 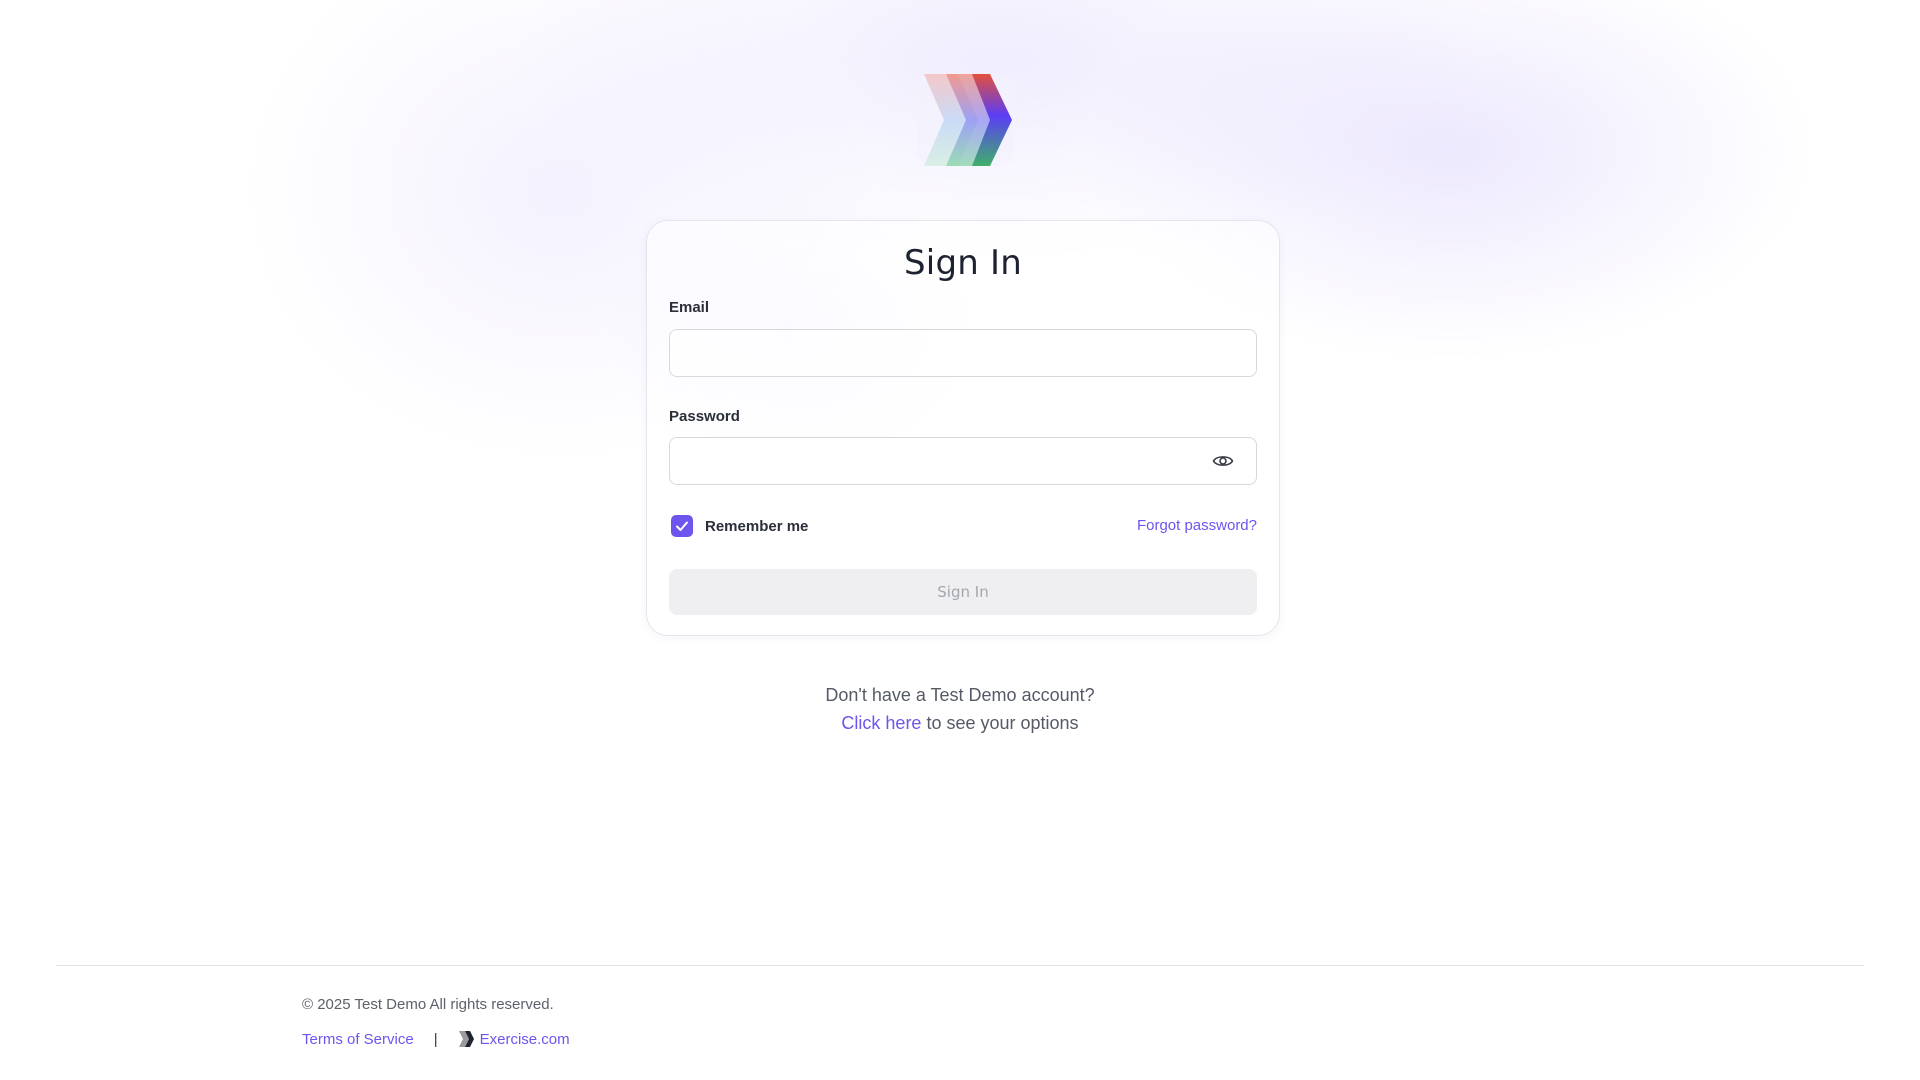 What do you see at coordinates (757, 526) in the screenshot?
I see `remember-me-label: Remember me` at bounding box center [757, 526].